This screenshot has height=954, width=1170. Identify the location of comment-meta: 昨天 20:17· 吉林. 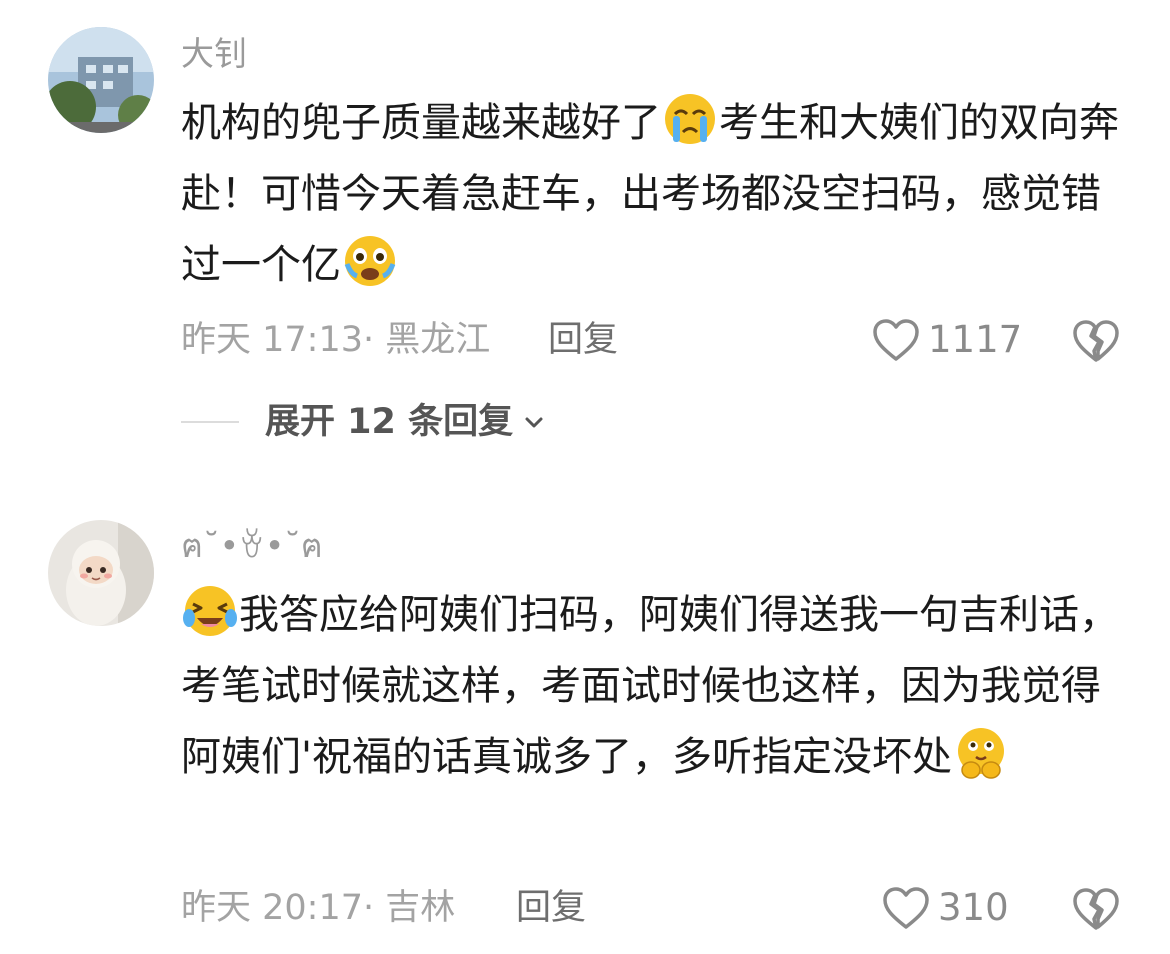
(318, 908).